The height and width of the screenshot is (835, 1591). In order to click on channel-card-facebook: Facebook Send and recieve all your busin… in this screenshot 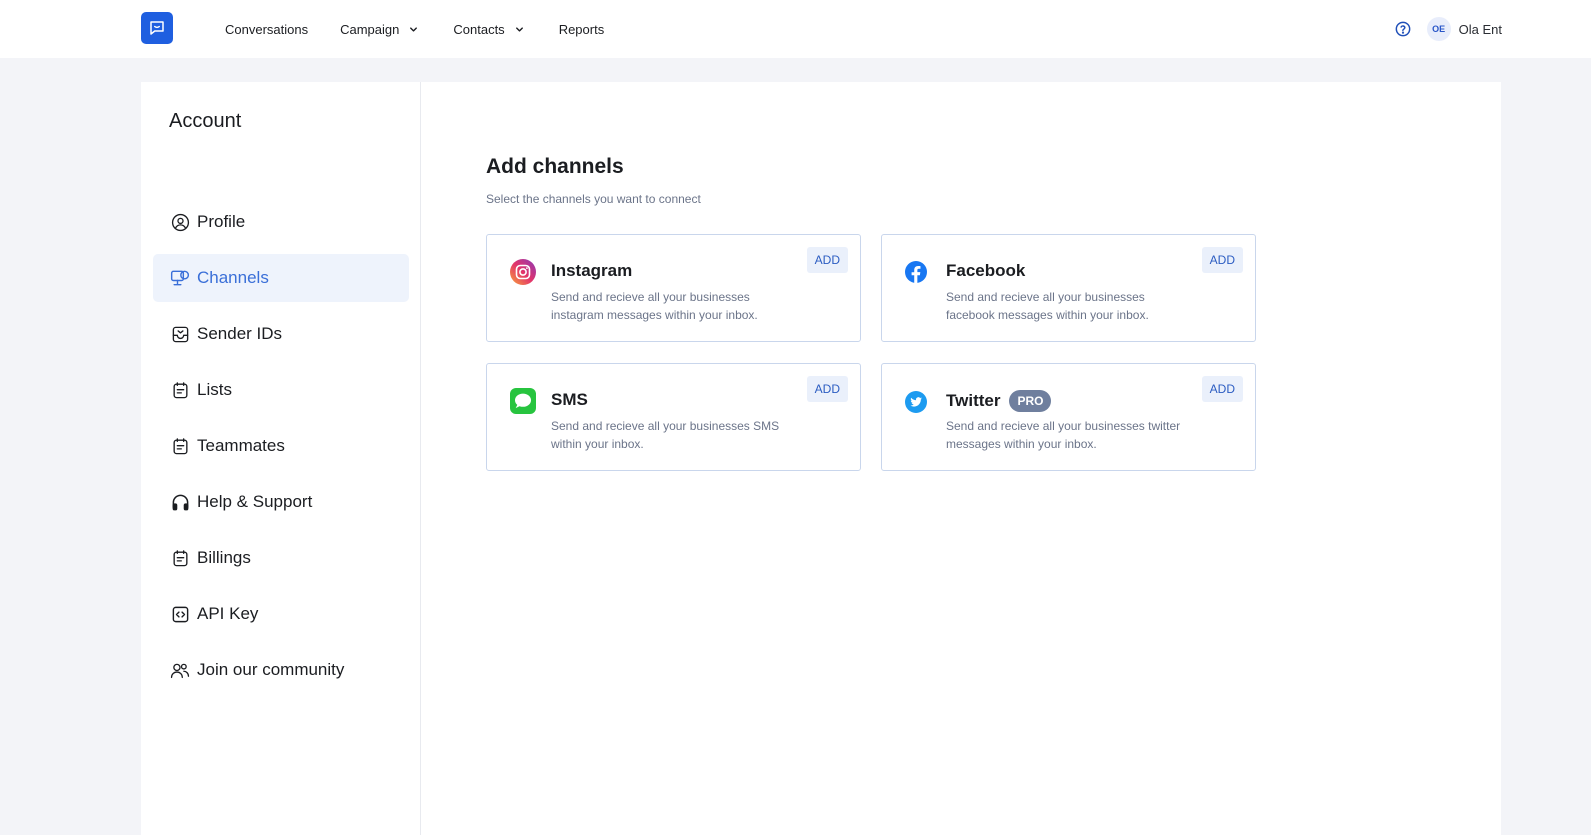, I will do `click(1068, 288)`.